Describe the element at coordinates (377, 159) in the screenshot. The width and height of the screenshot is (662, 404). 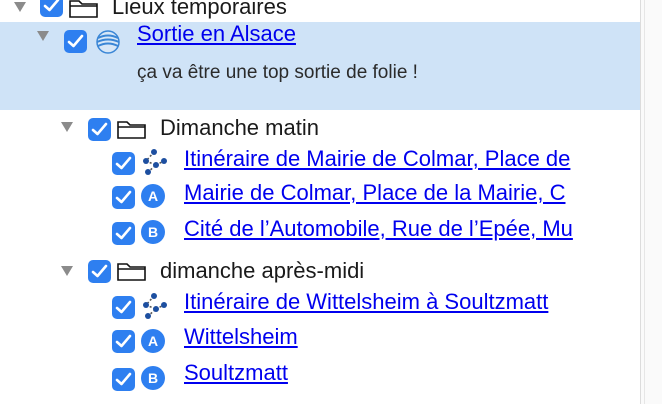
I see `tree-link-route: Itinéraire de Mairie de Colmar, Place de` at that location.